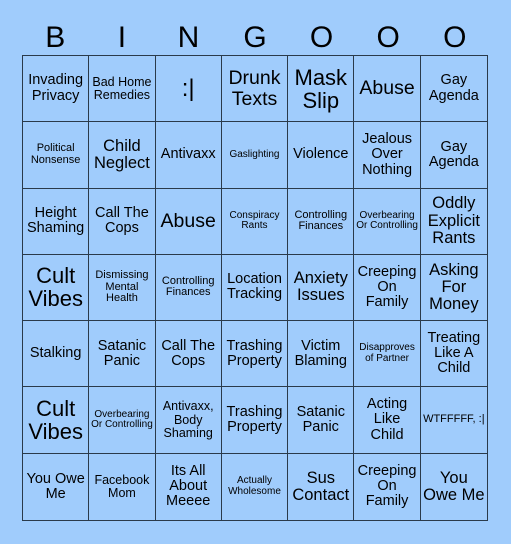  I want to click on bingo-cell: Jealous Over Nothing, so click(387, 155).